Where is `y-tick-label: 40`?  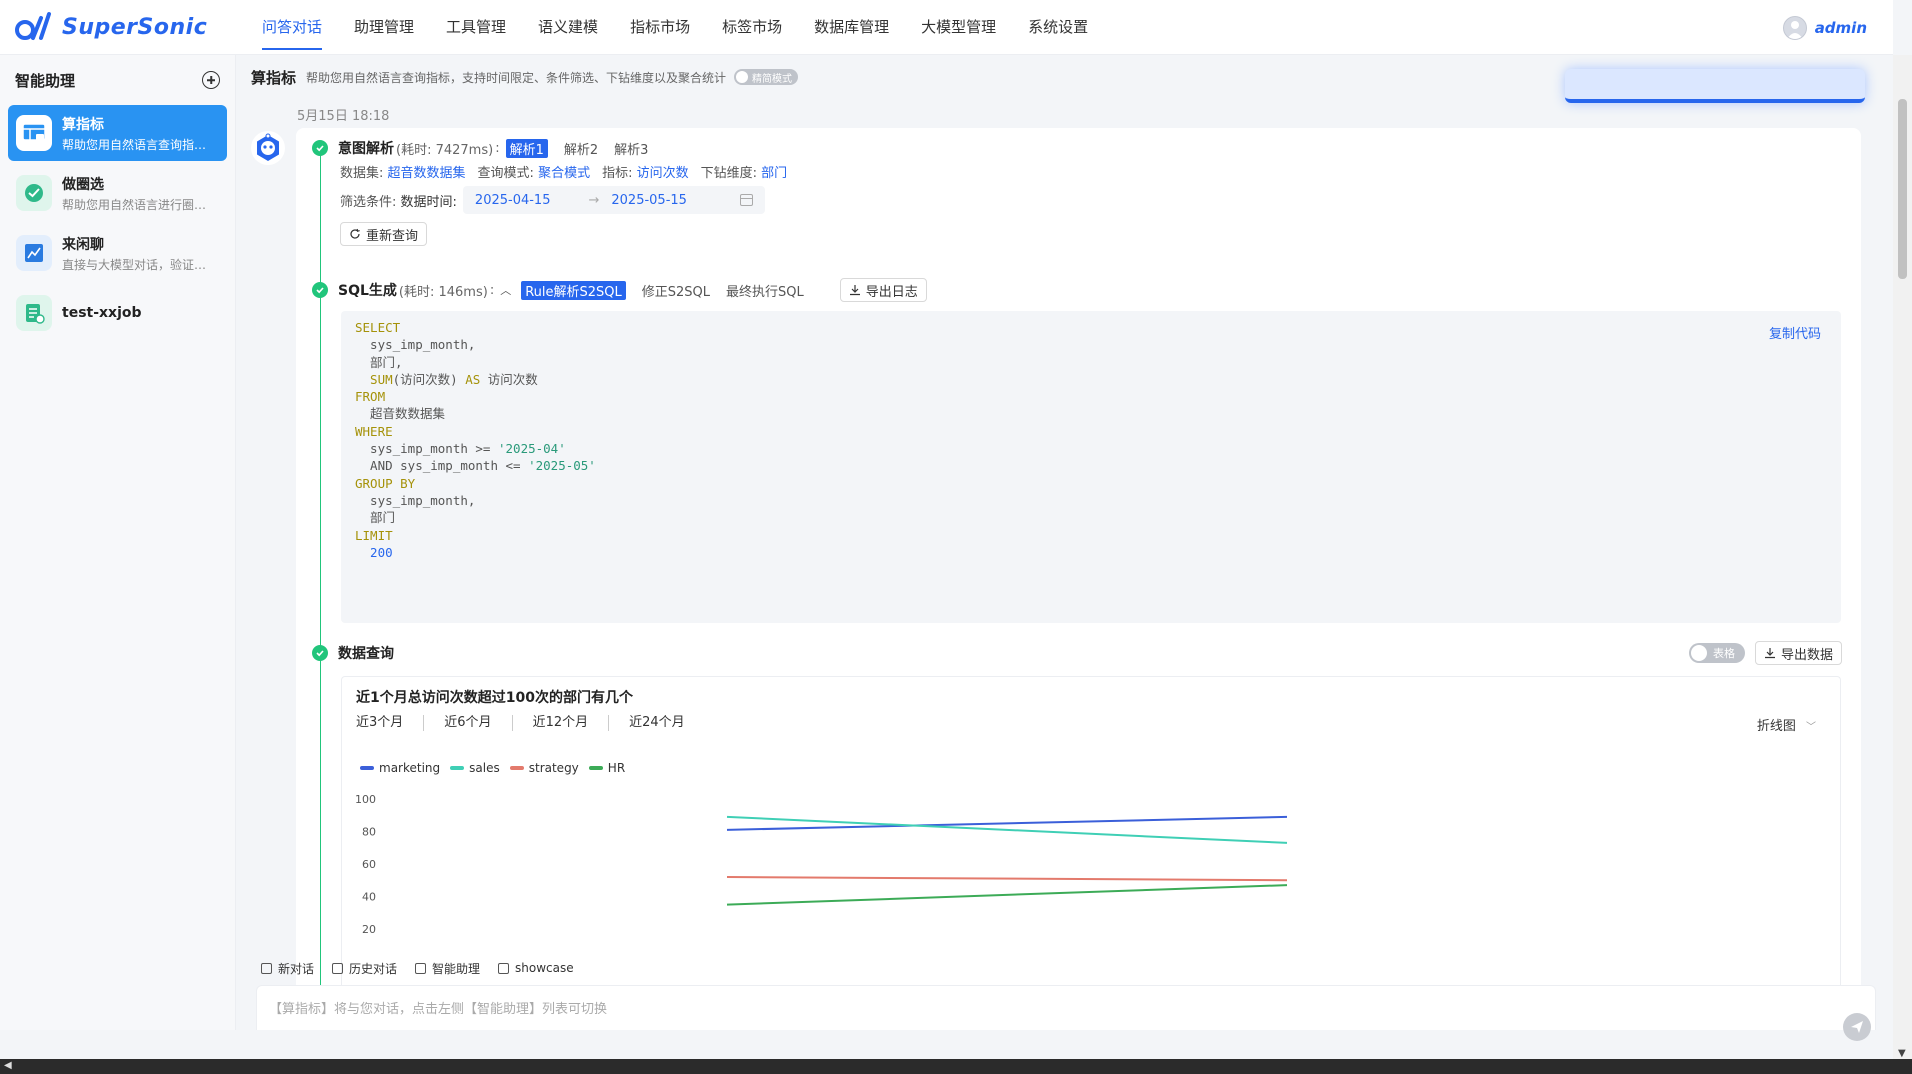 y-tick-label: 40 is located at coordinates (369, 897).